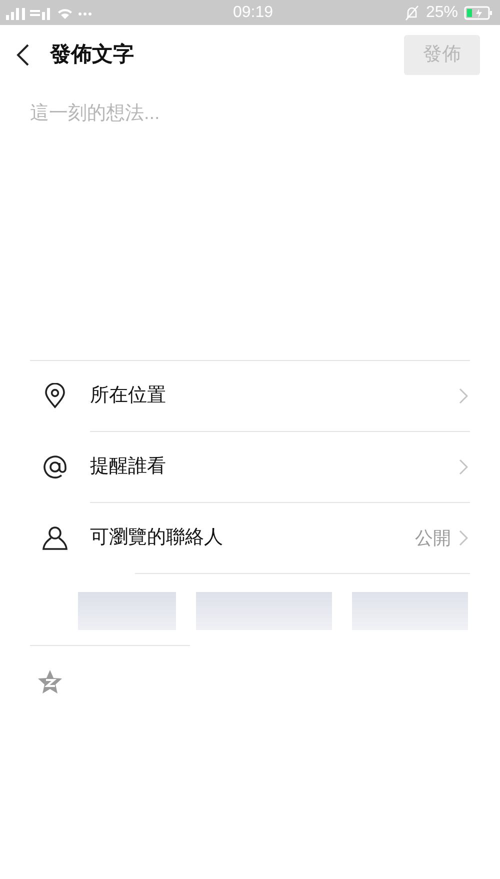 Image resolution: width=500 pixels, height=879 pixels. What do you see at coordinates (92, 55) in the screenshot?
I see `page-title: 發佈文字` at bounding box center [92, 55].